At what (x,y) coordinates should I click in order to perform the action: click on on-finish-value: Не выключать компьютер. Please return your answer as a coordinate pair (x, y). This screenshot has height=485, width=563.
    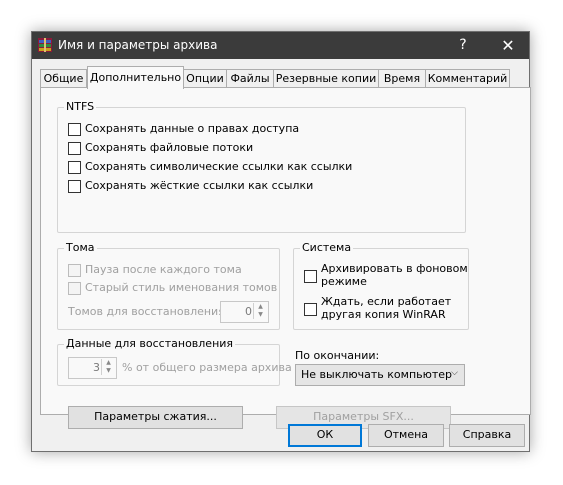
    Looking at the image, I should click on (377, 374).